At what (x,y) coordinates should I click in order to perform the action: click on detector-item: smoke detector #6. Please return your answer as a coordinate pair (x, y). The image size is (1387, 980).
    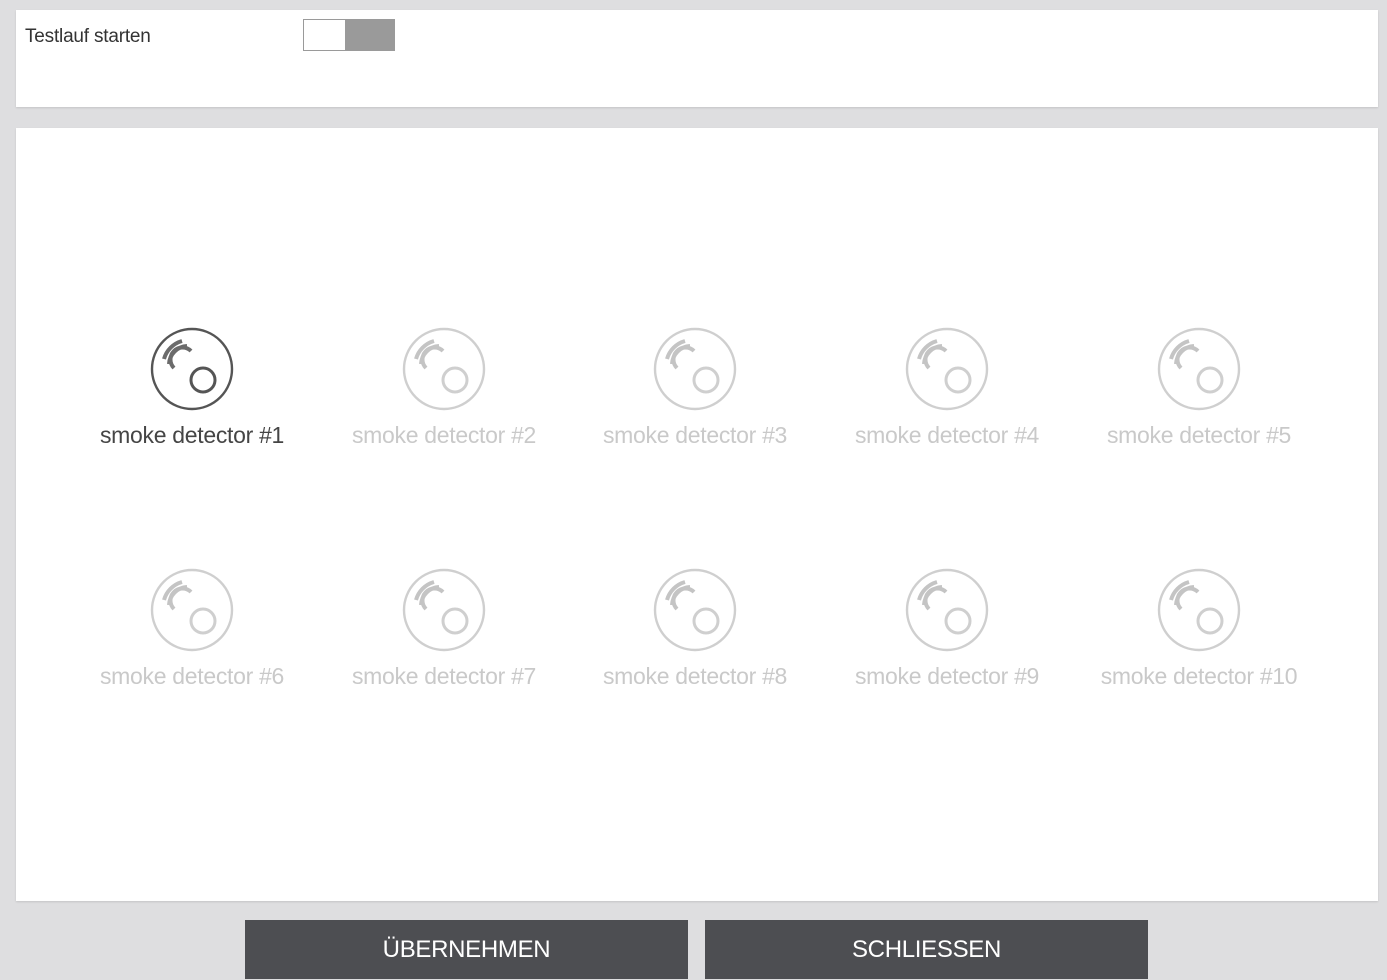
    Looking at the image, I should click on (192, 637).